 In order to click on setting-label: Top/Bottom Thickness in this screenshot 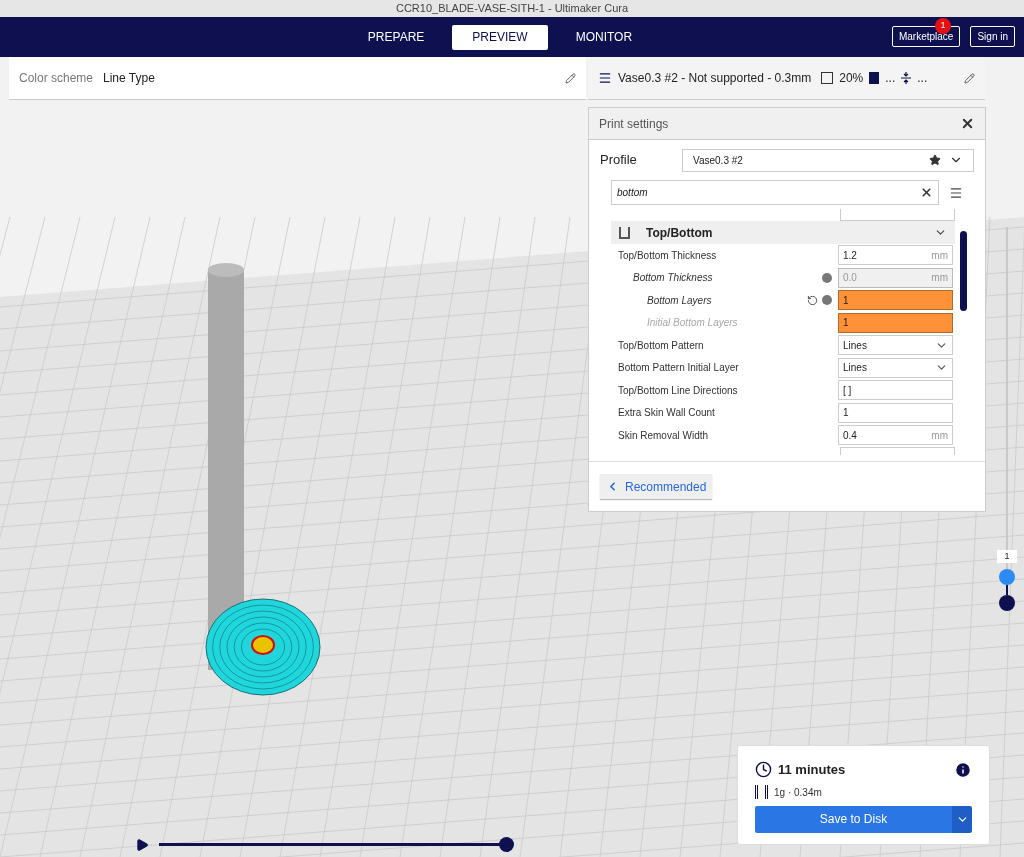, I will do `click(667, 255)`.